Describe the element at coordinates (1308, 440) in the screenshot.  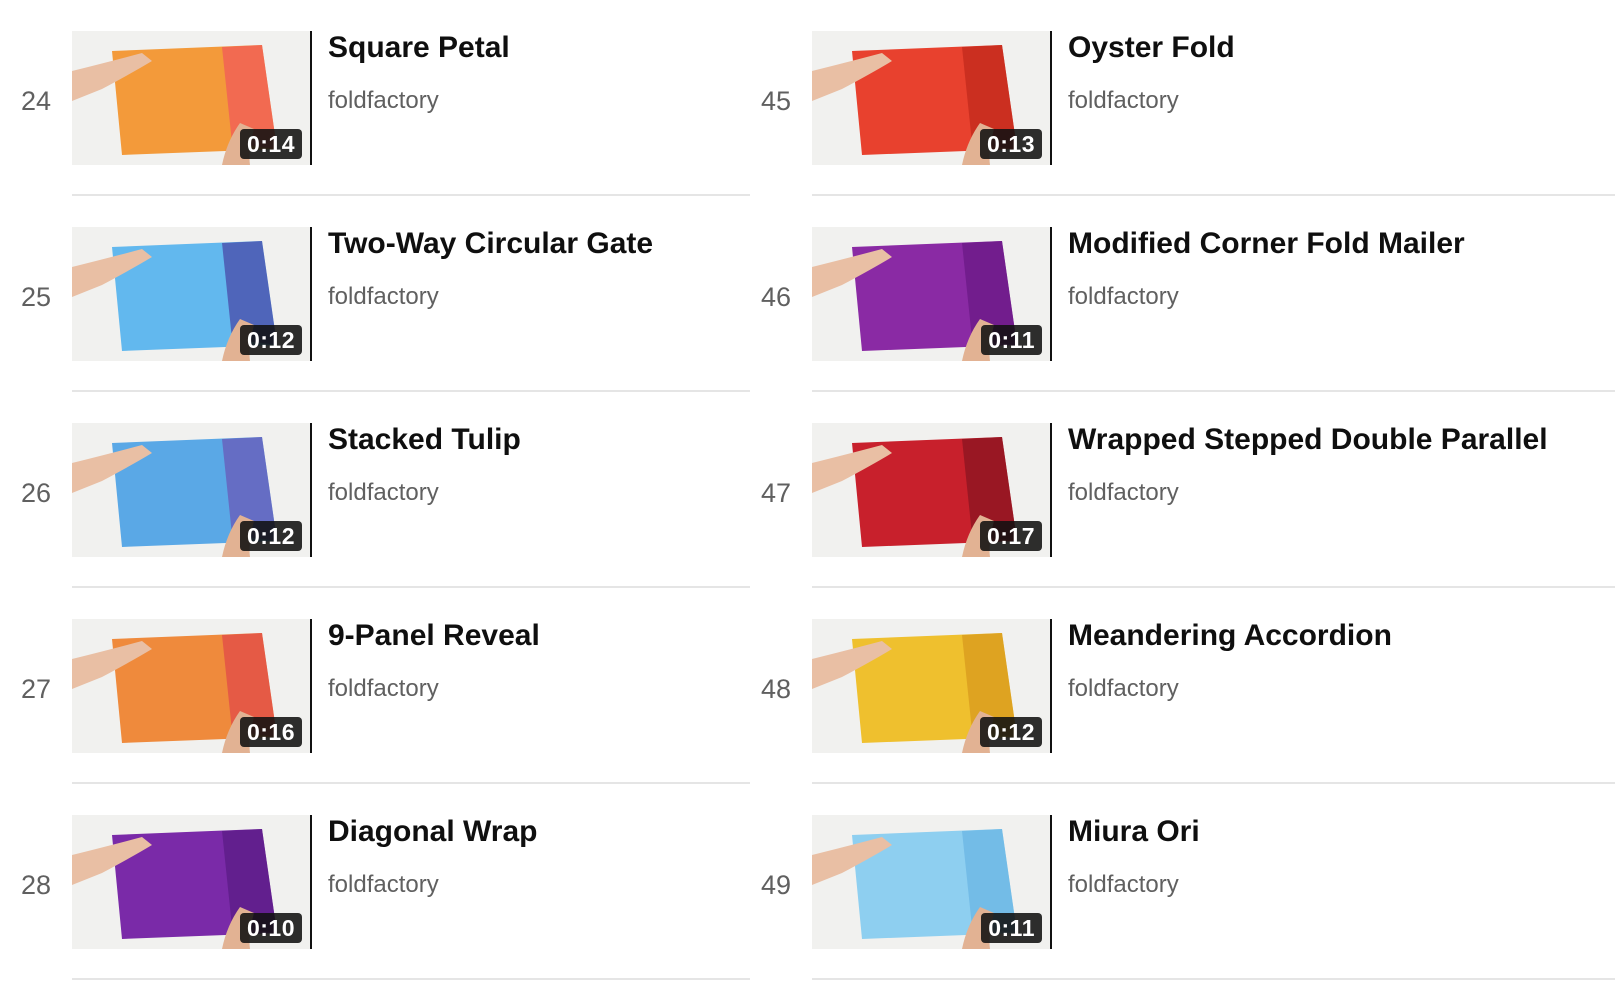
I see `video-title: Wrapped Stepped Double Parallel` at that location.